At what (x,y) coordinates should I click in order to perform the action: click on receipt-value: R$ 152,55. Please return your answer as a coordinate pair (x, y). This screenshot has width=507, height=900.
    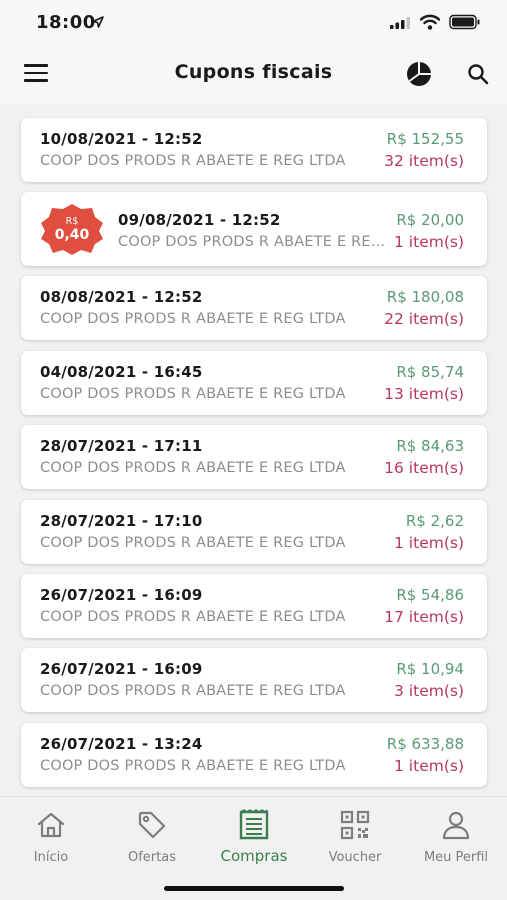
    Looking at the image, I should click on (425, 139).